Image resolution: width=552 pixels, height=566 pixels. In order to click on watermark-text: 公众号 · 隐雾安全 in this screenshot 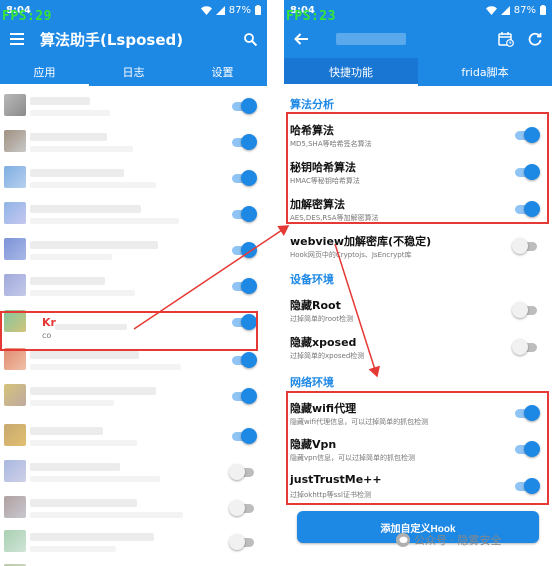, I will do `click(458, 540)`.